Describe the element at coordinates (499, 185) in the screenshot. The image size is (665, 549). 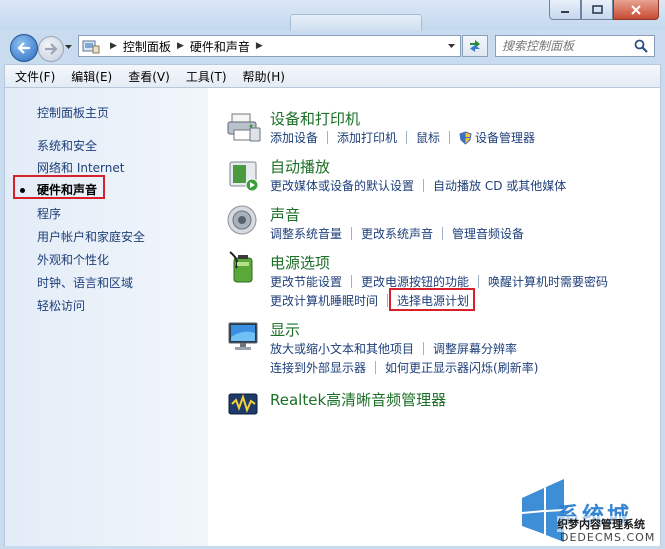
I see `link-autoplay-cd: 自动播放 CD 或其他媒体` at that location.